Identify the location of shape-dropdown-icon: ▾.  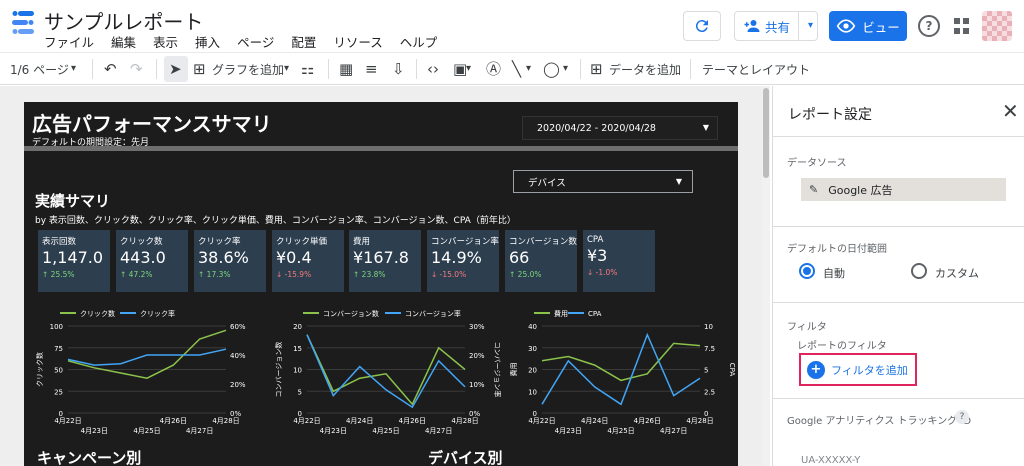
(565, 69).